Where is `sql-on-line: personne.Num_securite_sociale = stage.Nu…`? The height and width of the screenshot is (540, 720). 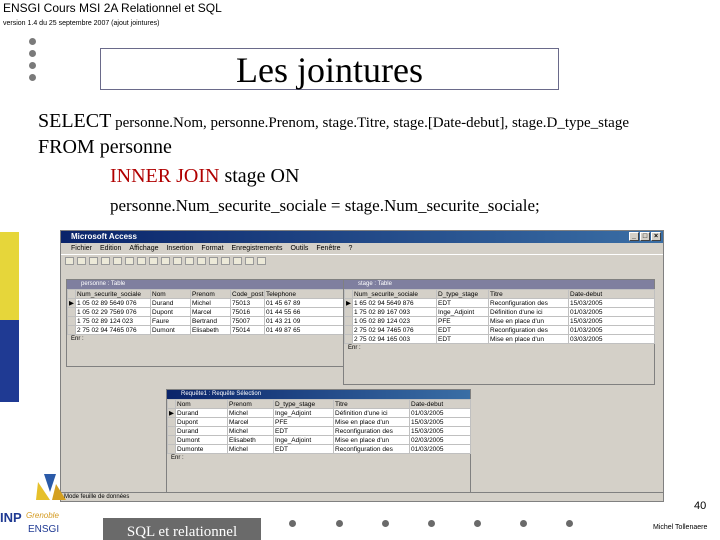 sql-on-line: personne.Num_securite_sociale = stage.Nu… is located at coordinates (325, 205).